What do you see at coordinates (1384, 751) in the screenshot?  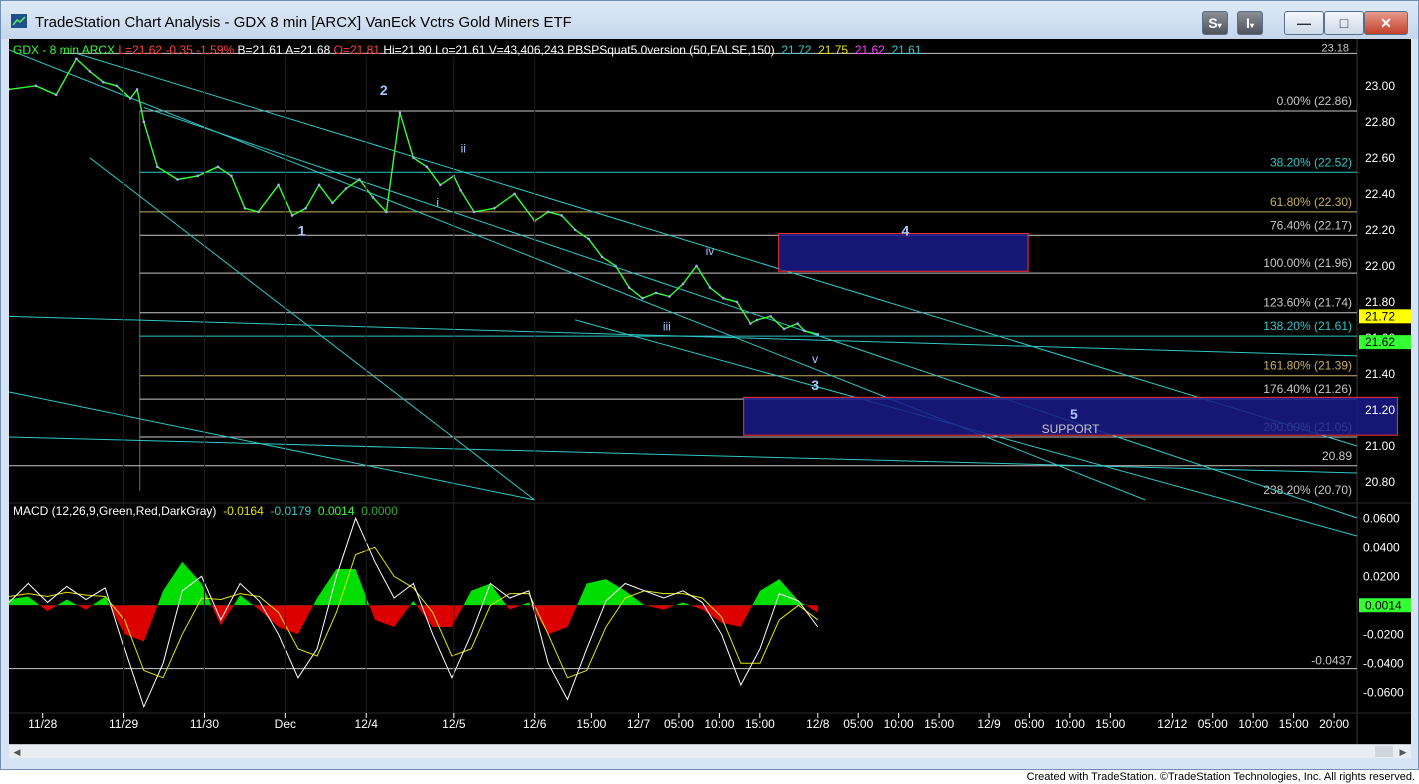 I see `scrollbar-thumb` at bounding box center [1384, 751].